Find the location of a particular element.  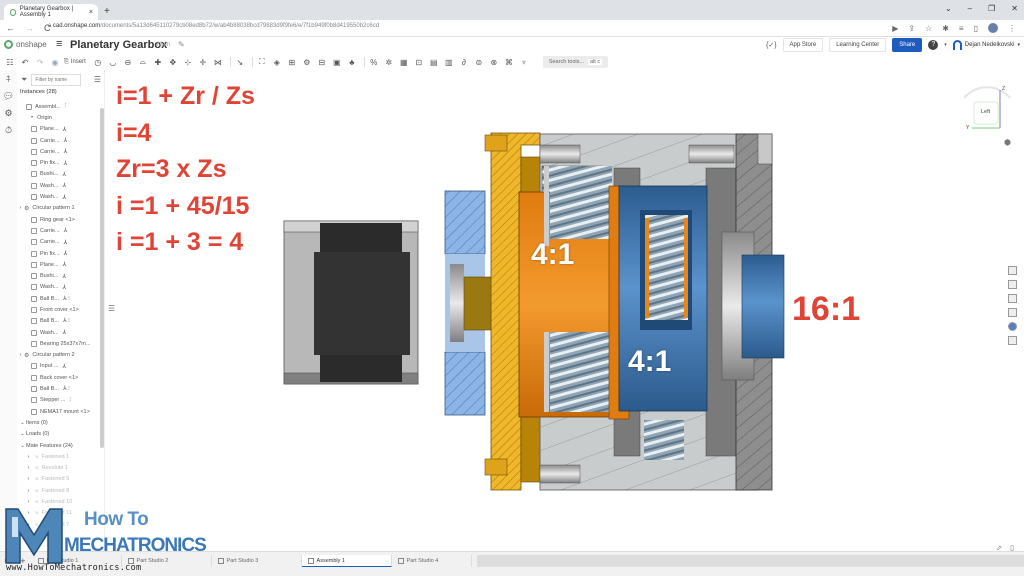

appearance-panel-icon is located at coordinates (1012, 270).